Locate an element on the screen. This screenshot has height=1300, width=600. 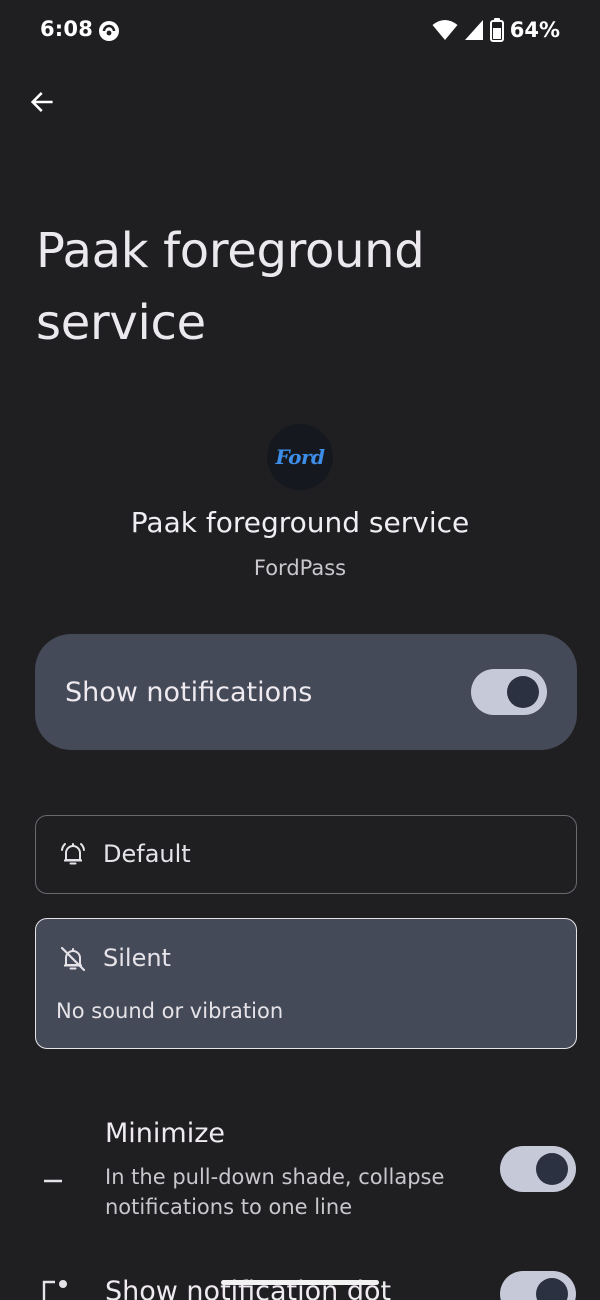
page-title: Paak foreground service is located at coordinates (230, 287).